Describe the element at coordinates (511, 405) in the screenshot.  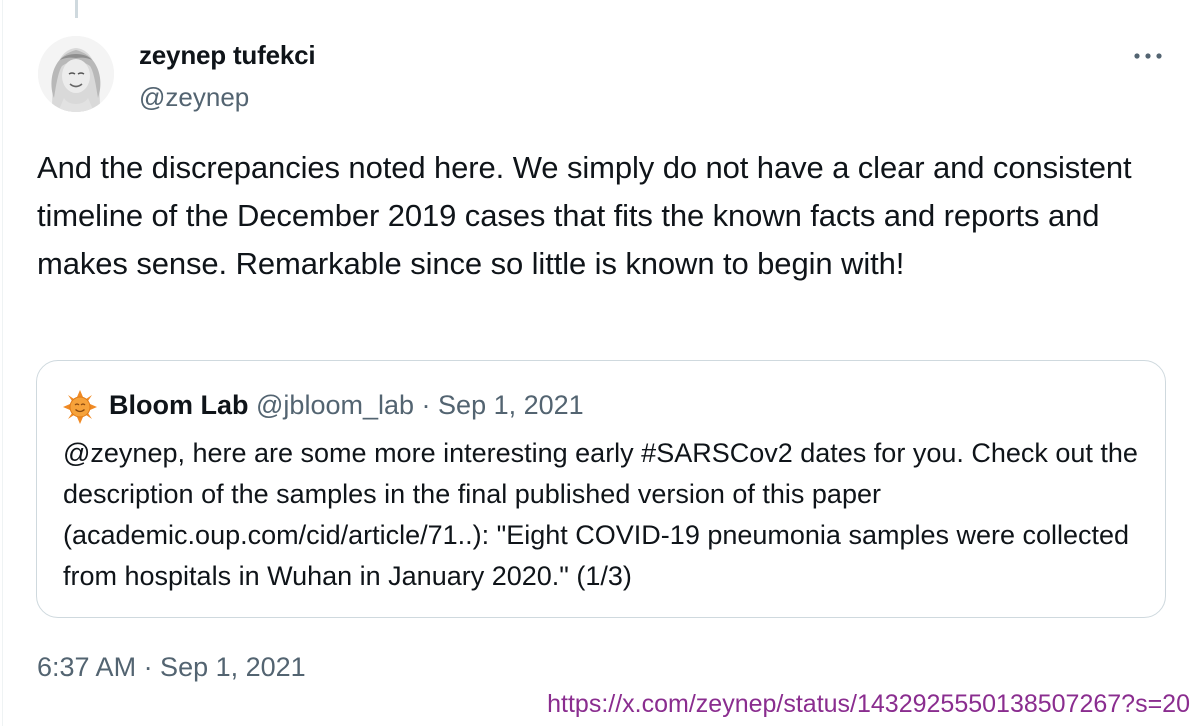
I see `quoted-date: Sep 1, 2021` at that location.